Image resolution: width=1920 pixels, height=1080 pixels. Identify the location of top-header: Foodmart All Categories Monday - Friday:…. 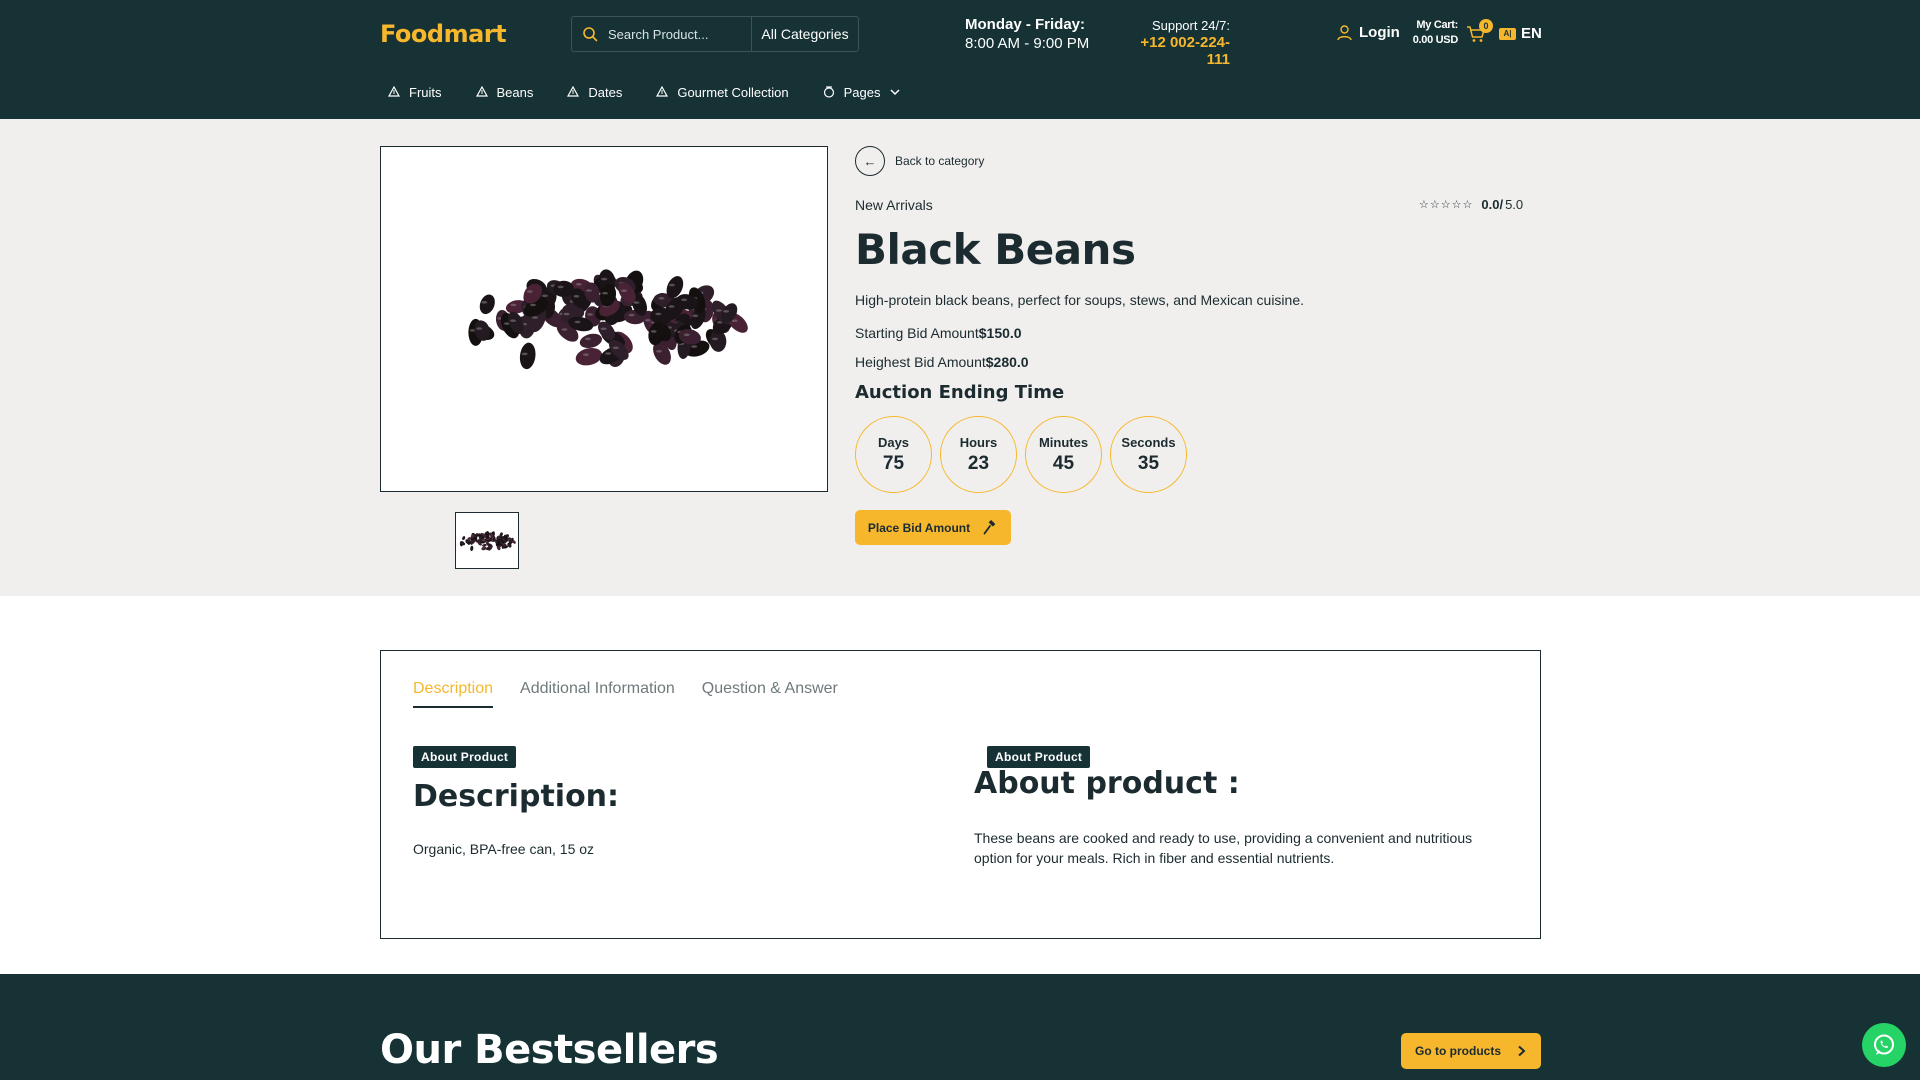
(960, 59).